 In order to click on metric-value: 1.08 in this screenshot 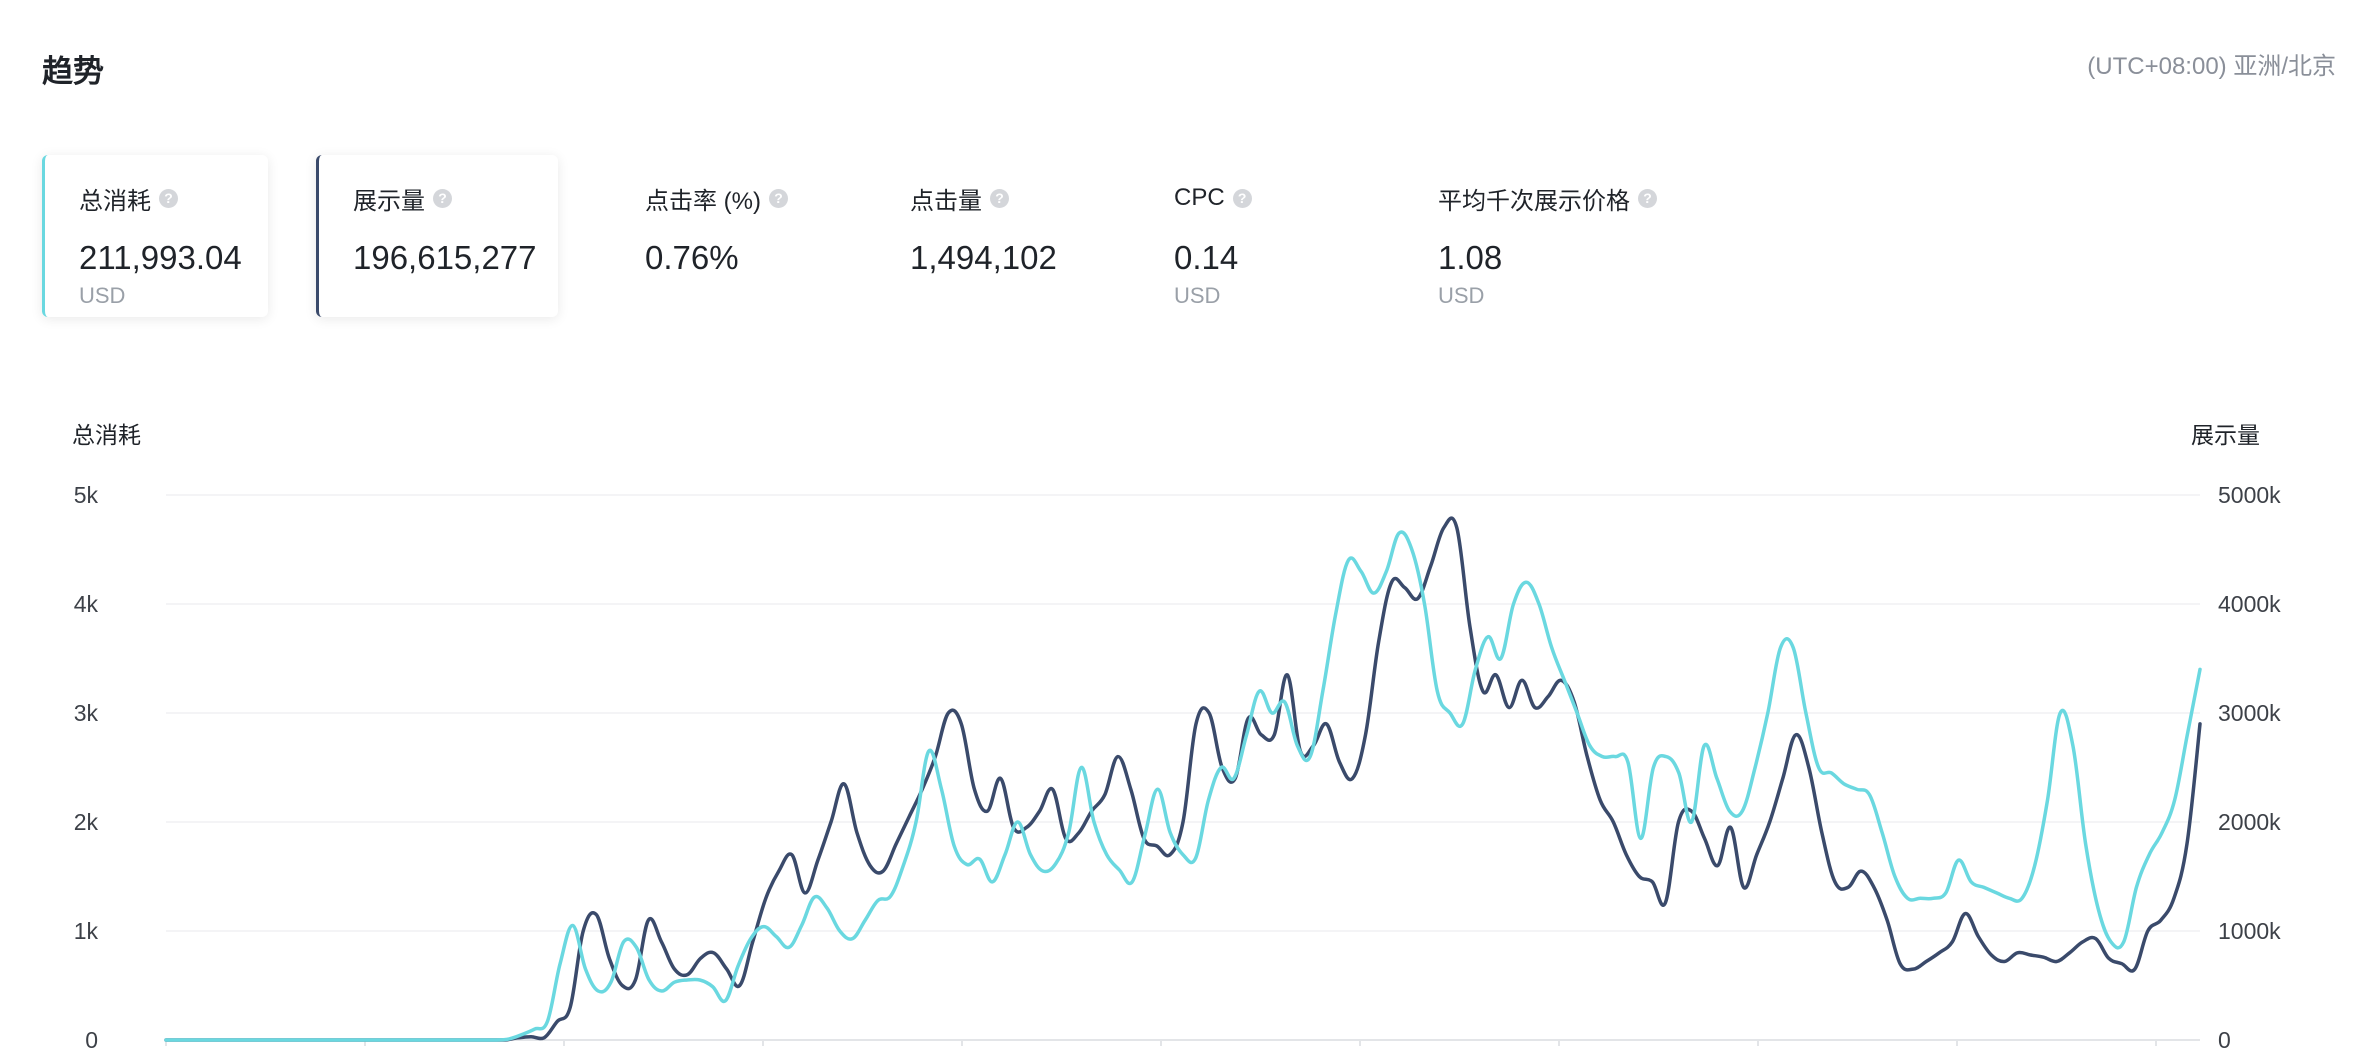, I will do `click(1470, 257)`.